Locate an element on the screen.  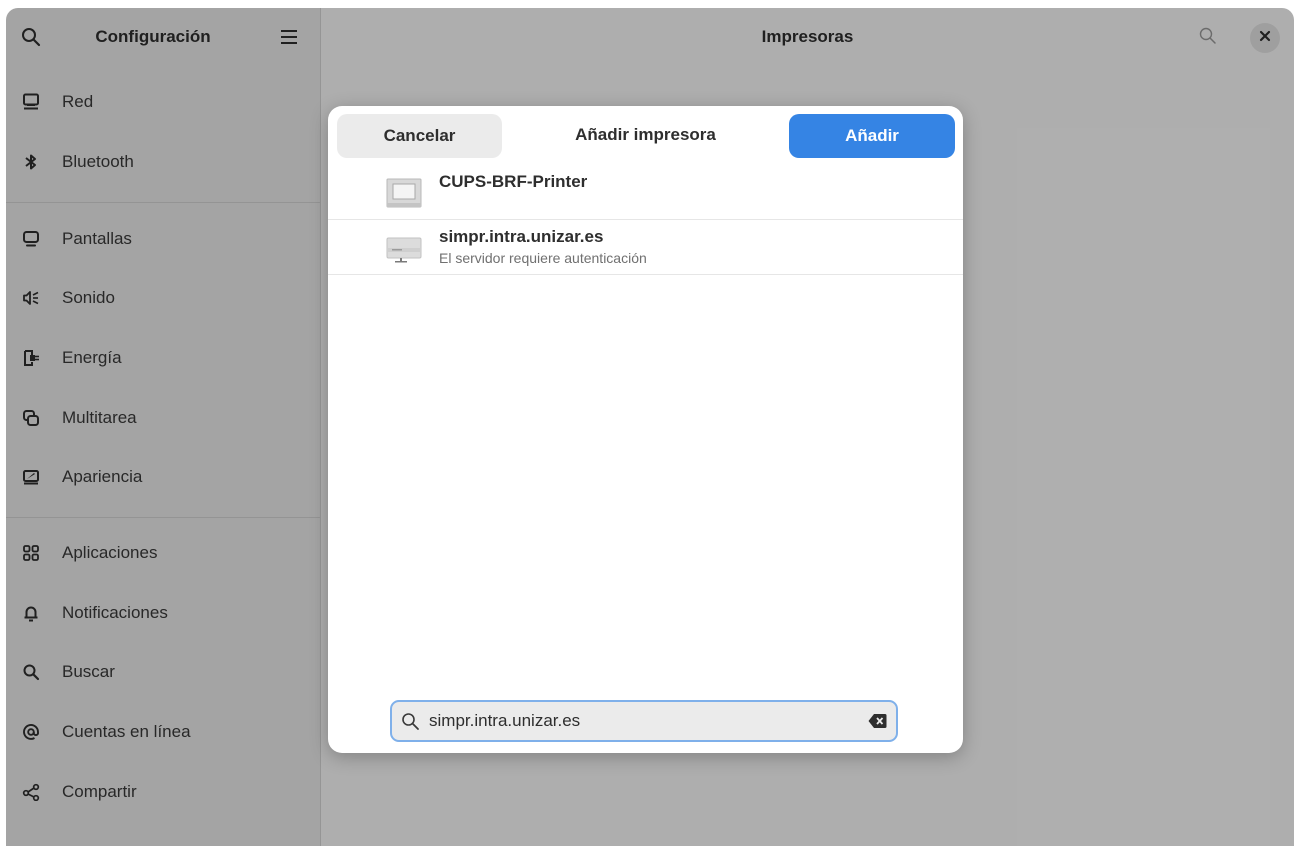
printer-search-input is located at coordinates (639, 721).